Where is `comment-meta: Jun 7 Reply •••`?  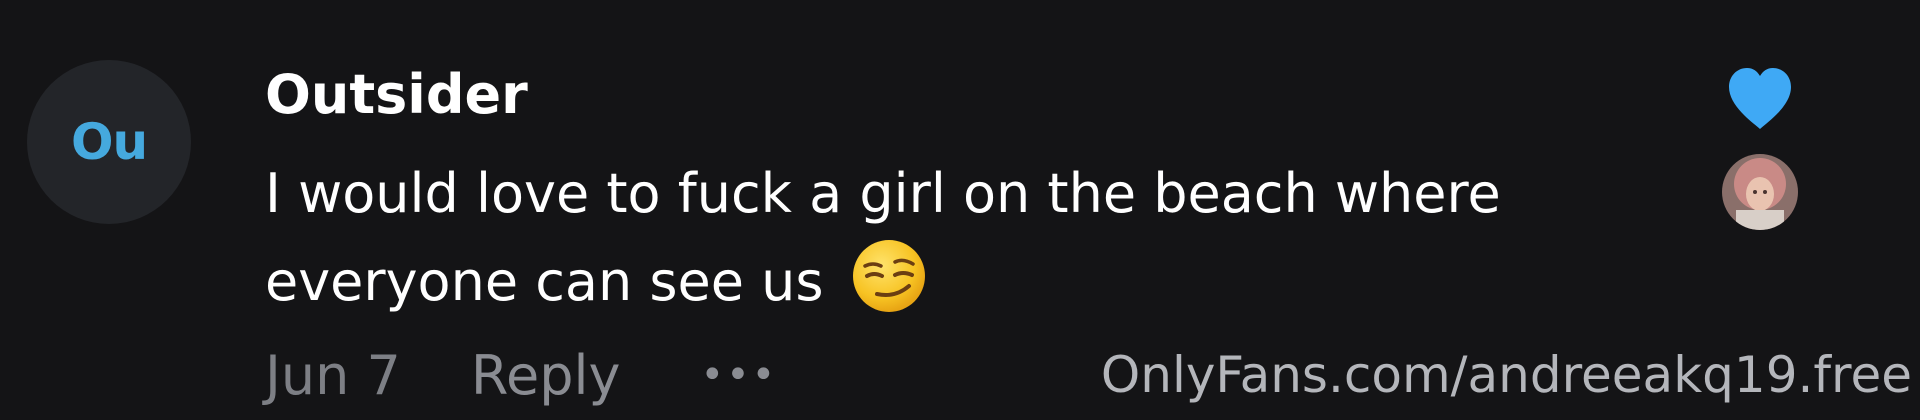 comment-meta: Jun 7 Reply ••• is located at coordinates (521, 375).